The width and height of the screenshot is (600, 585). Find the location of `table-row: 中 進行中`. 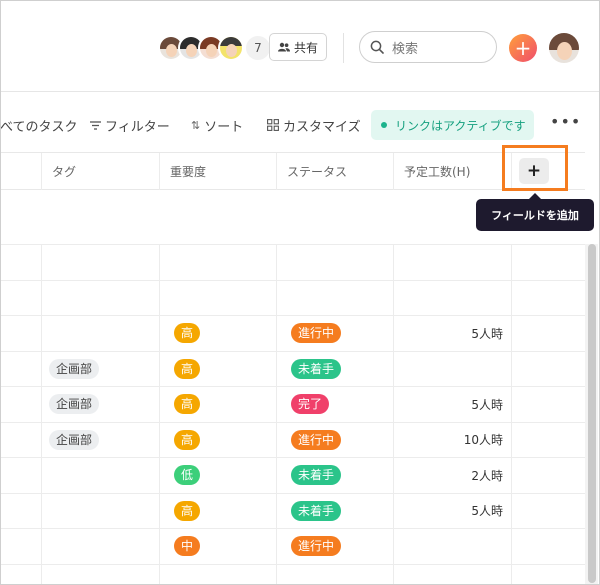

table-row: 中 進行中 is located at coordinates (292, 546).